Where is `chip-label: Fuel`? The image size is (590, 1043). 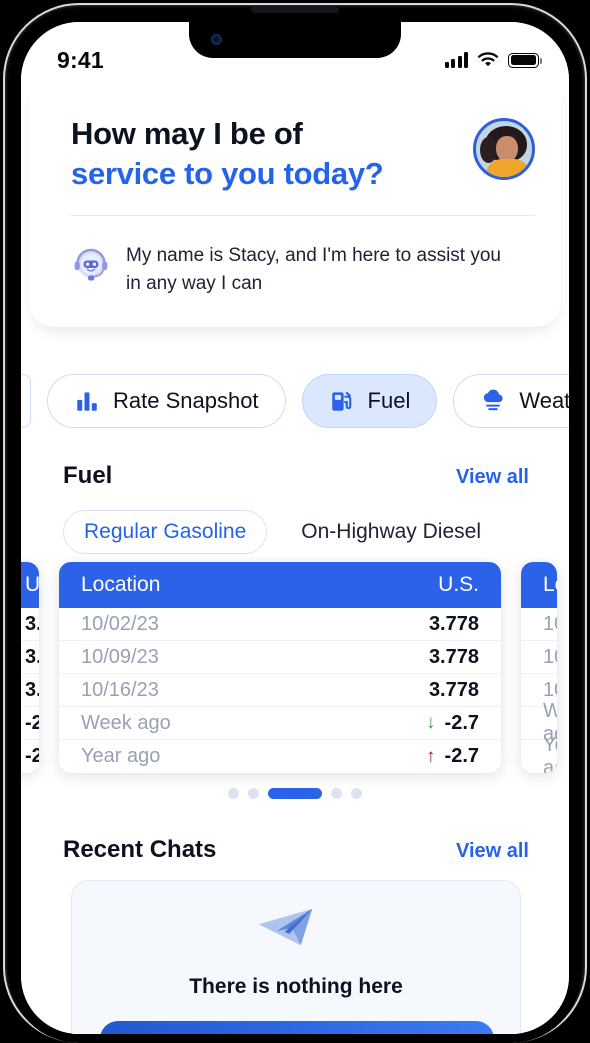
chip-label: Fuel is located at coordinates (389, 400).